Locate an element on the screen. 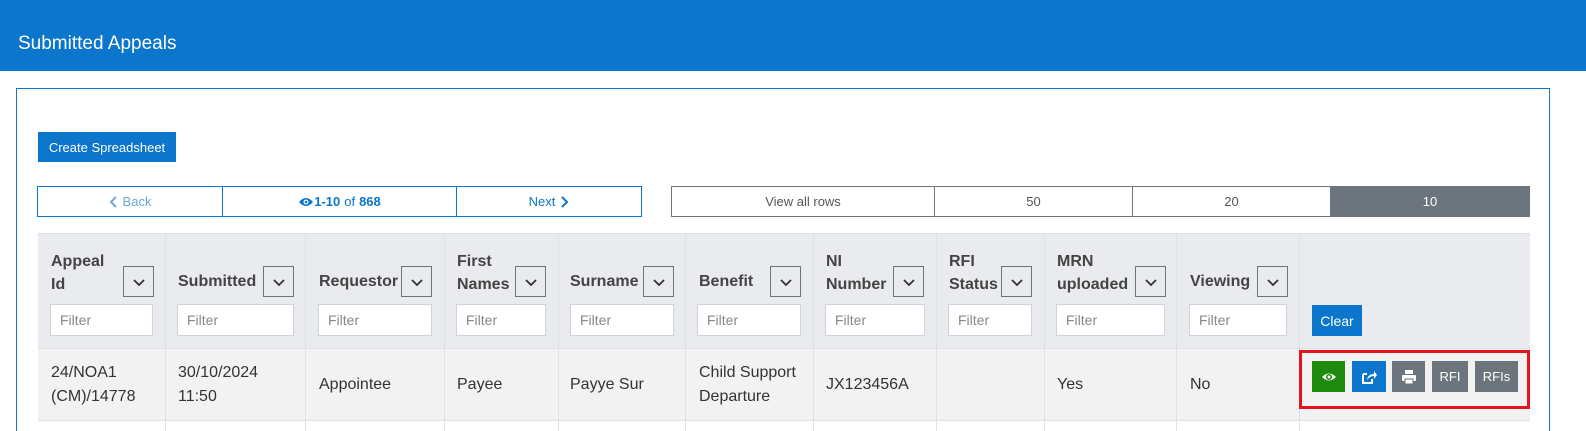 The height and width of the screenshot is (431, 1586). pagination: Back 1-10 of 868 Next is located at coordinates (339, 201).